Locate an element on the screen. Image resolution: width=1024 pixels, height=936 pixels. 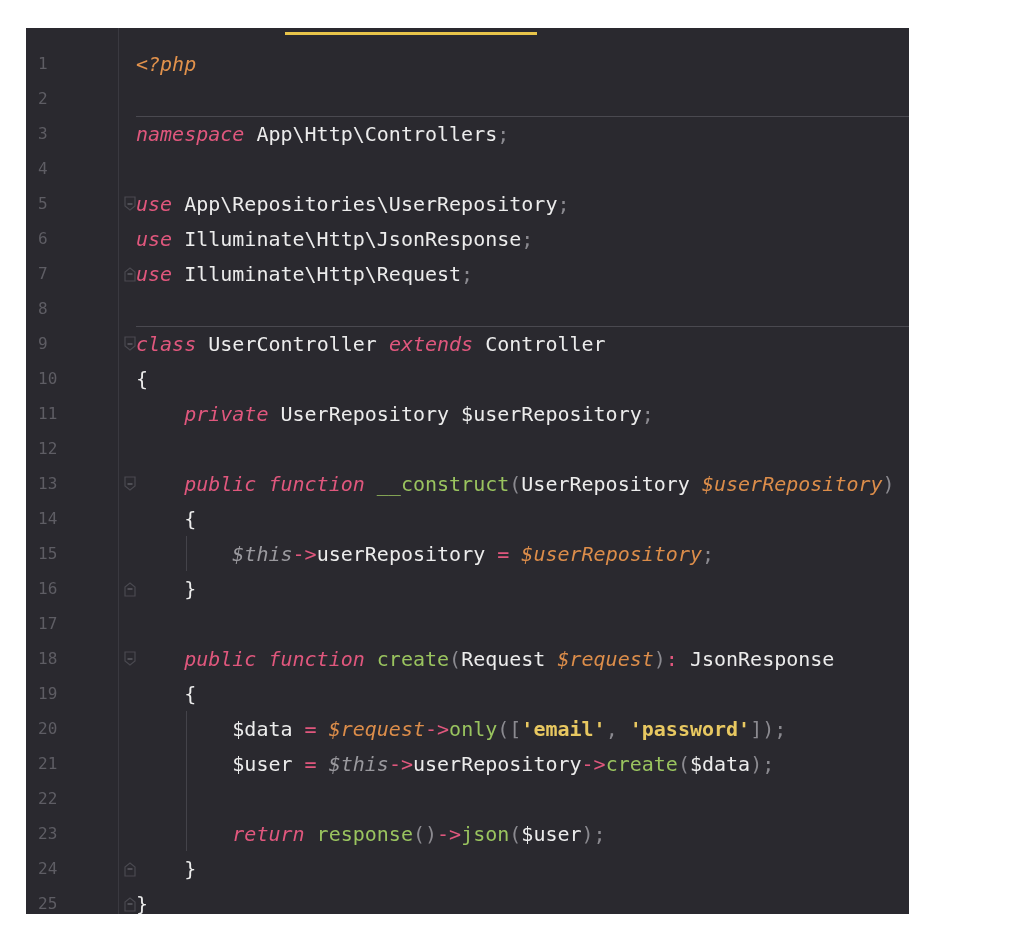
code-line: public function create(Request $request): JsonResponse is located at coordinates (509, 658).